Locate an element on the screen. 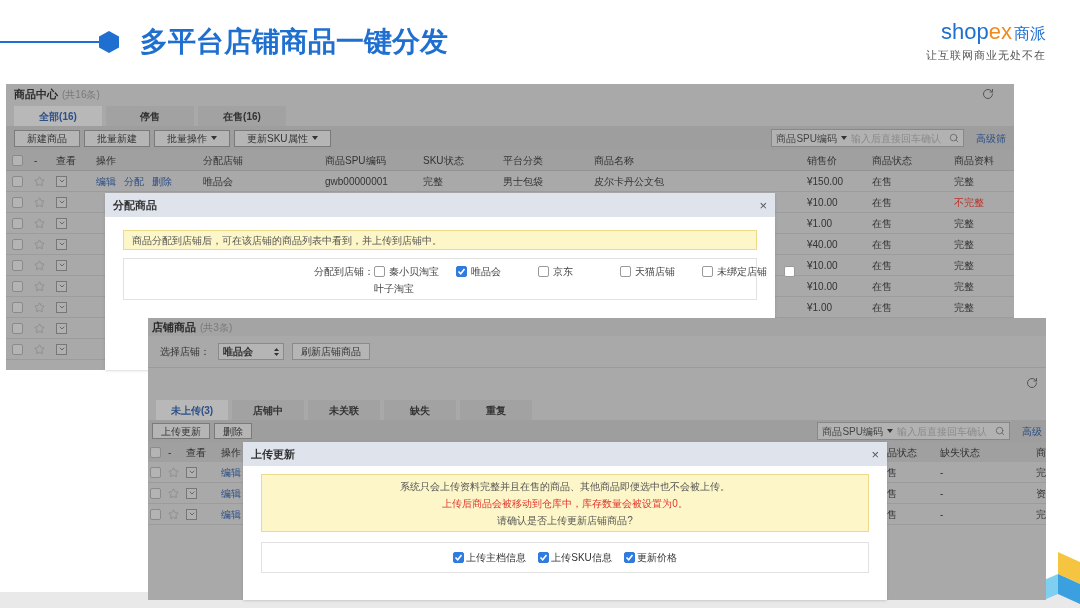 Image resolution: width=1080 pixels, height=608 pixels. action-link: 编辑 is located at coordinates (106, 181).